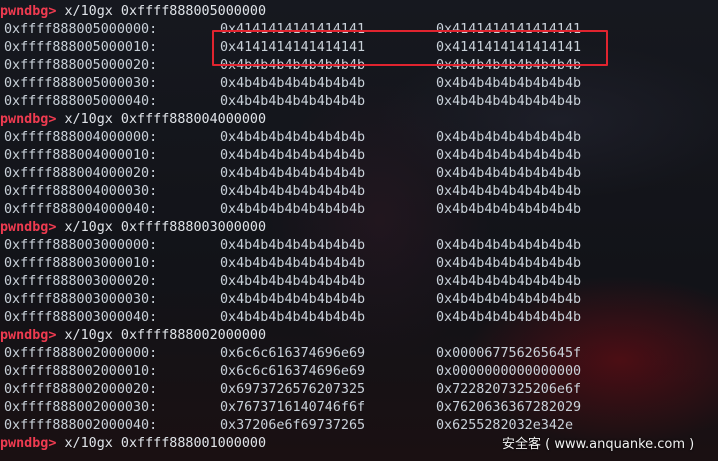 This screenshot has width=718, height=461. Describe the element at coordinates (81, 245) in the screenshot. I see `memory-address: 0xffff888003000000:` at that location.